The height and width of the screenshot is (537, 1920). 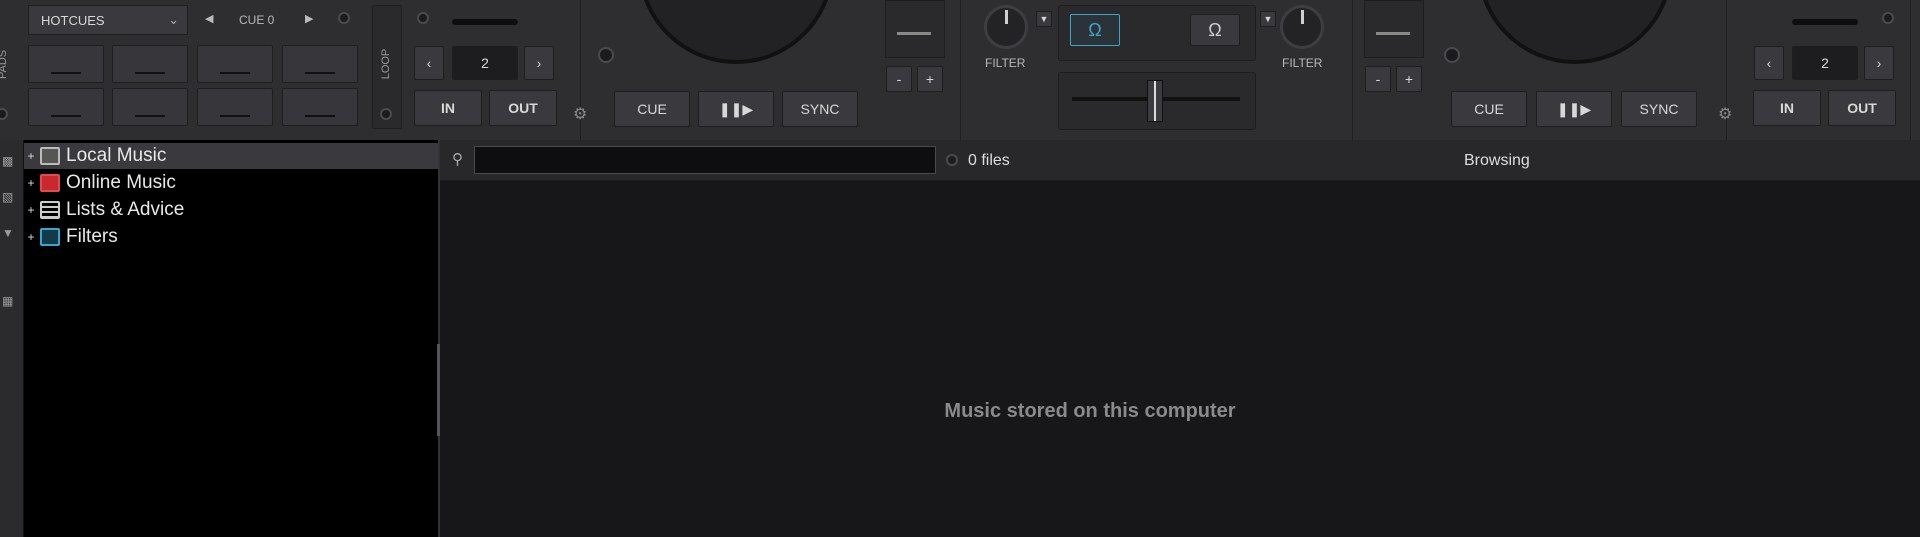 I want to click on deck-left-pitch-slider, so click(x=914, y=33).